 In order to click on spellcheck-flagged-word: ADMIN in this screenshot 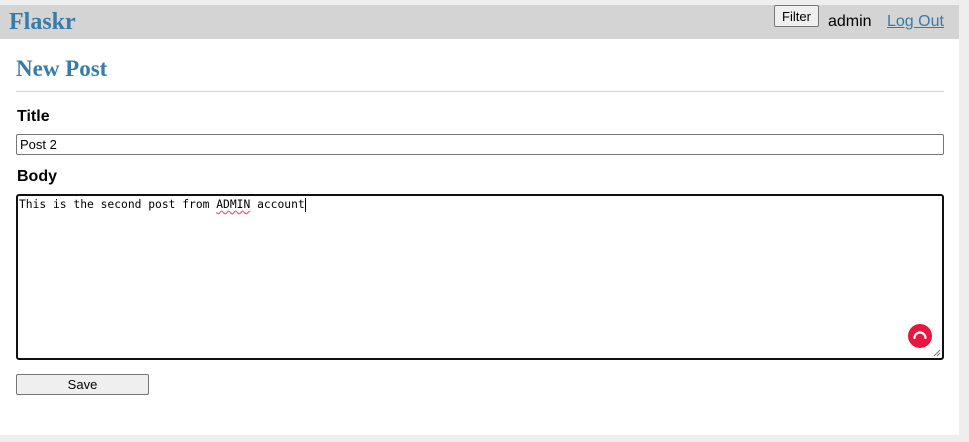, I will do `click(233, 204)`.